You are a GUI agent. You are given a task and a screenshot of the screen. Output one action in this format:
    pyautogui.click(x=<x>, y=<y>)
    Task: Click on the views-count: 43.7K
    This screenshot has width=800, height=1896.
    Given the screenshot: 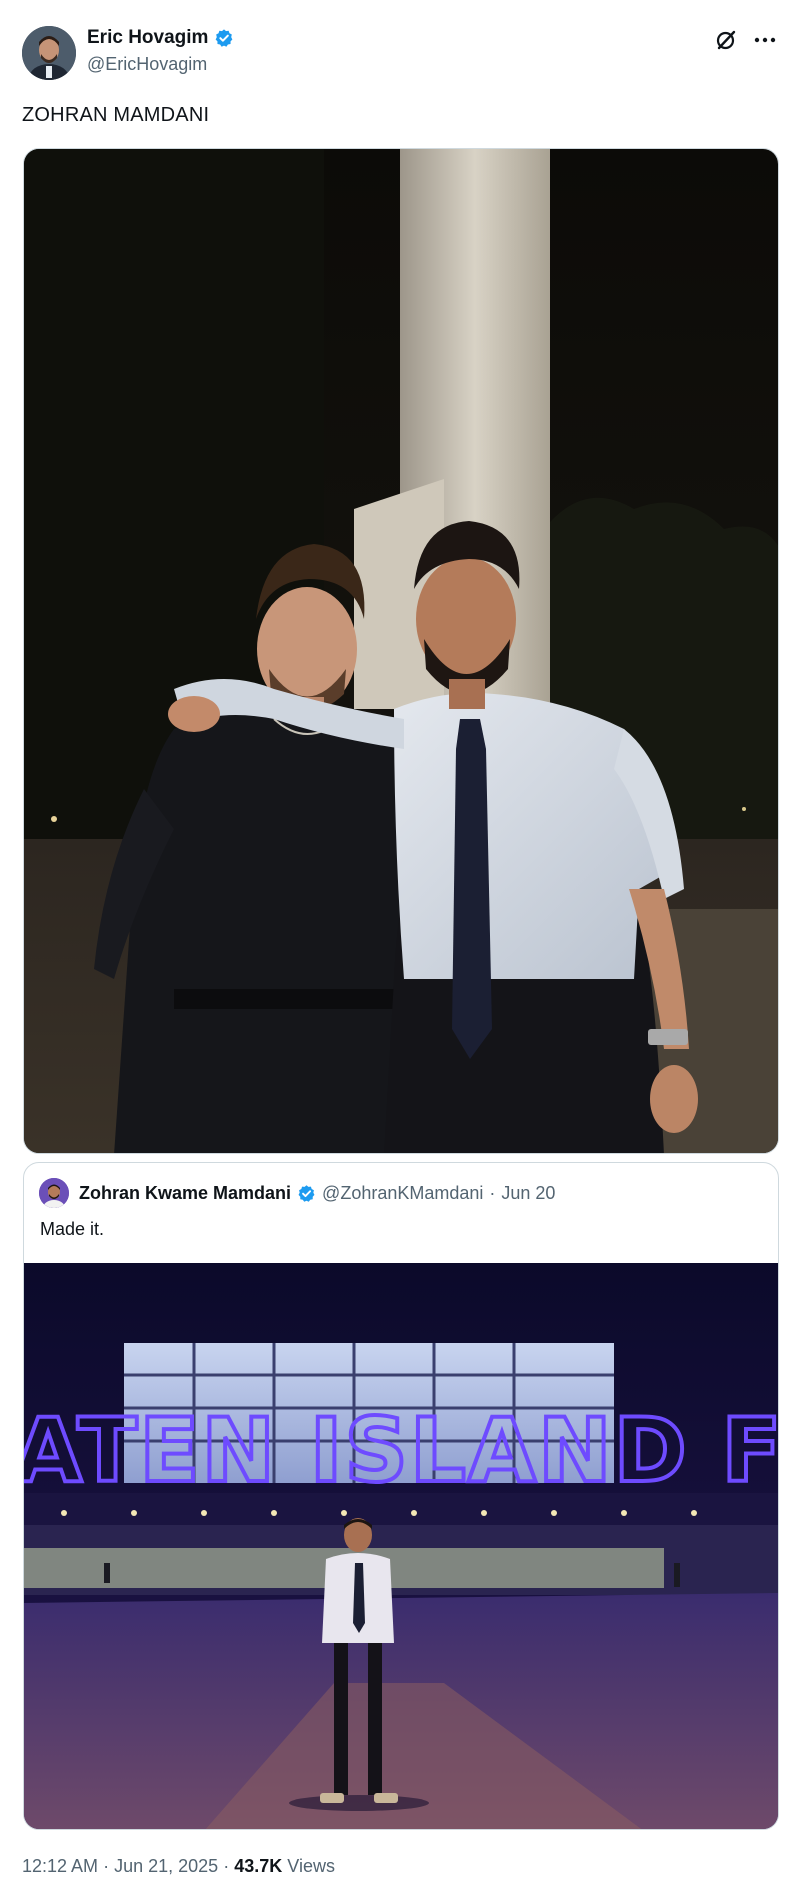 What is the action you would take?
    pyautogui.click(x=258, y=1866)
    